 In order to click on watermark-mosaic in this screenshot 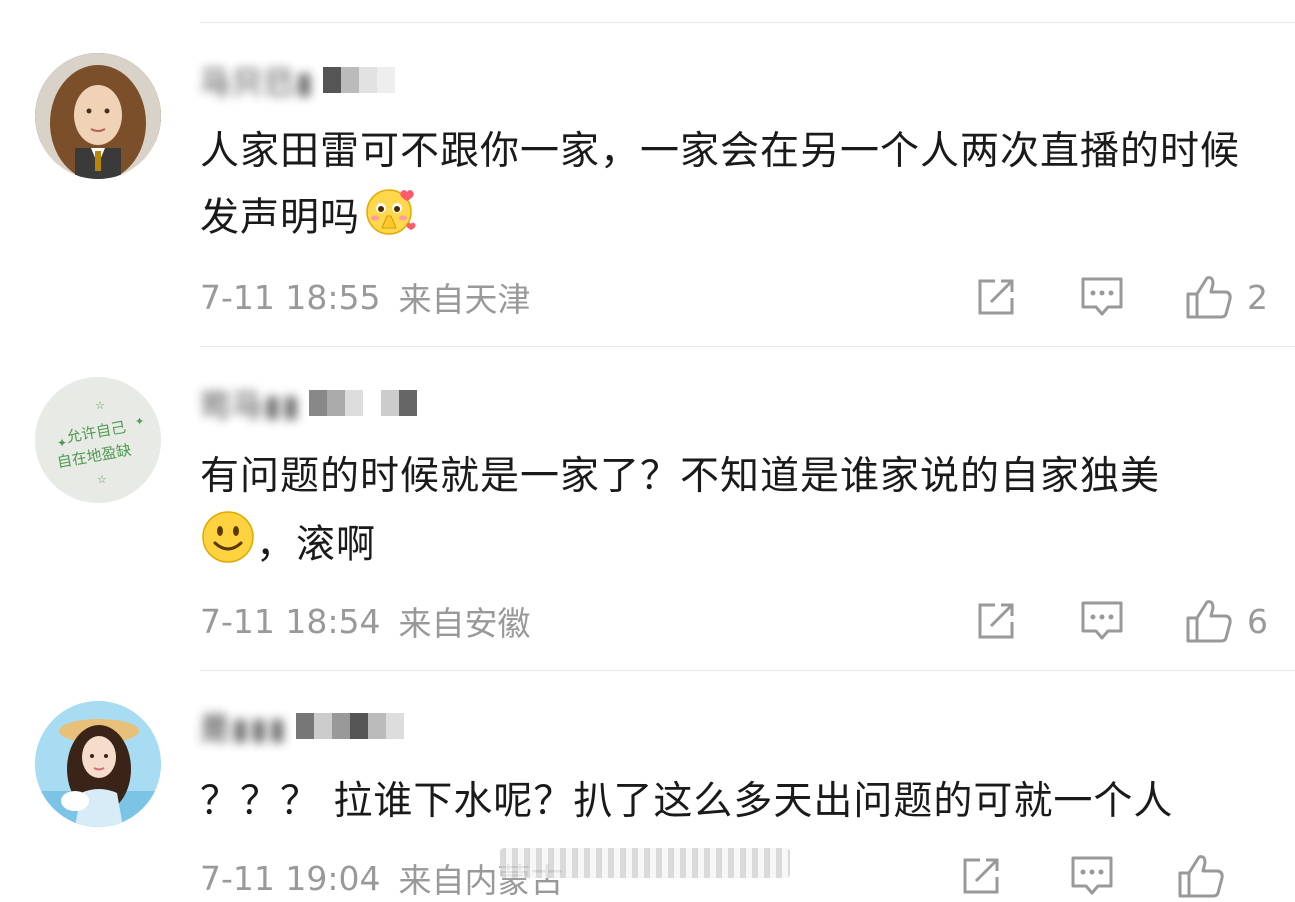, I will do `click(645, 863)`.